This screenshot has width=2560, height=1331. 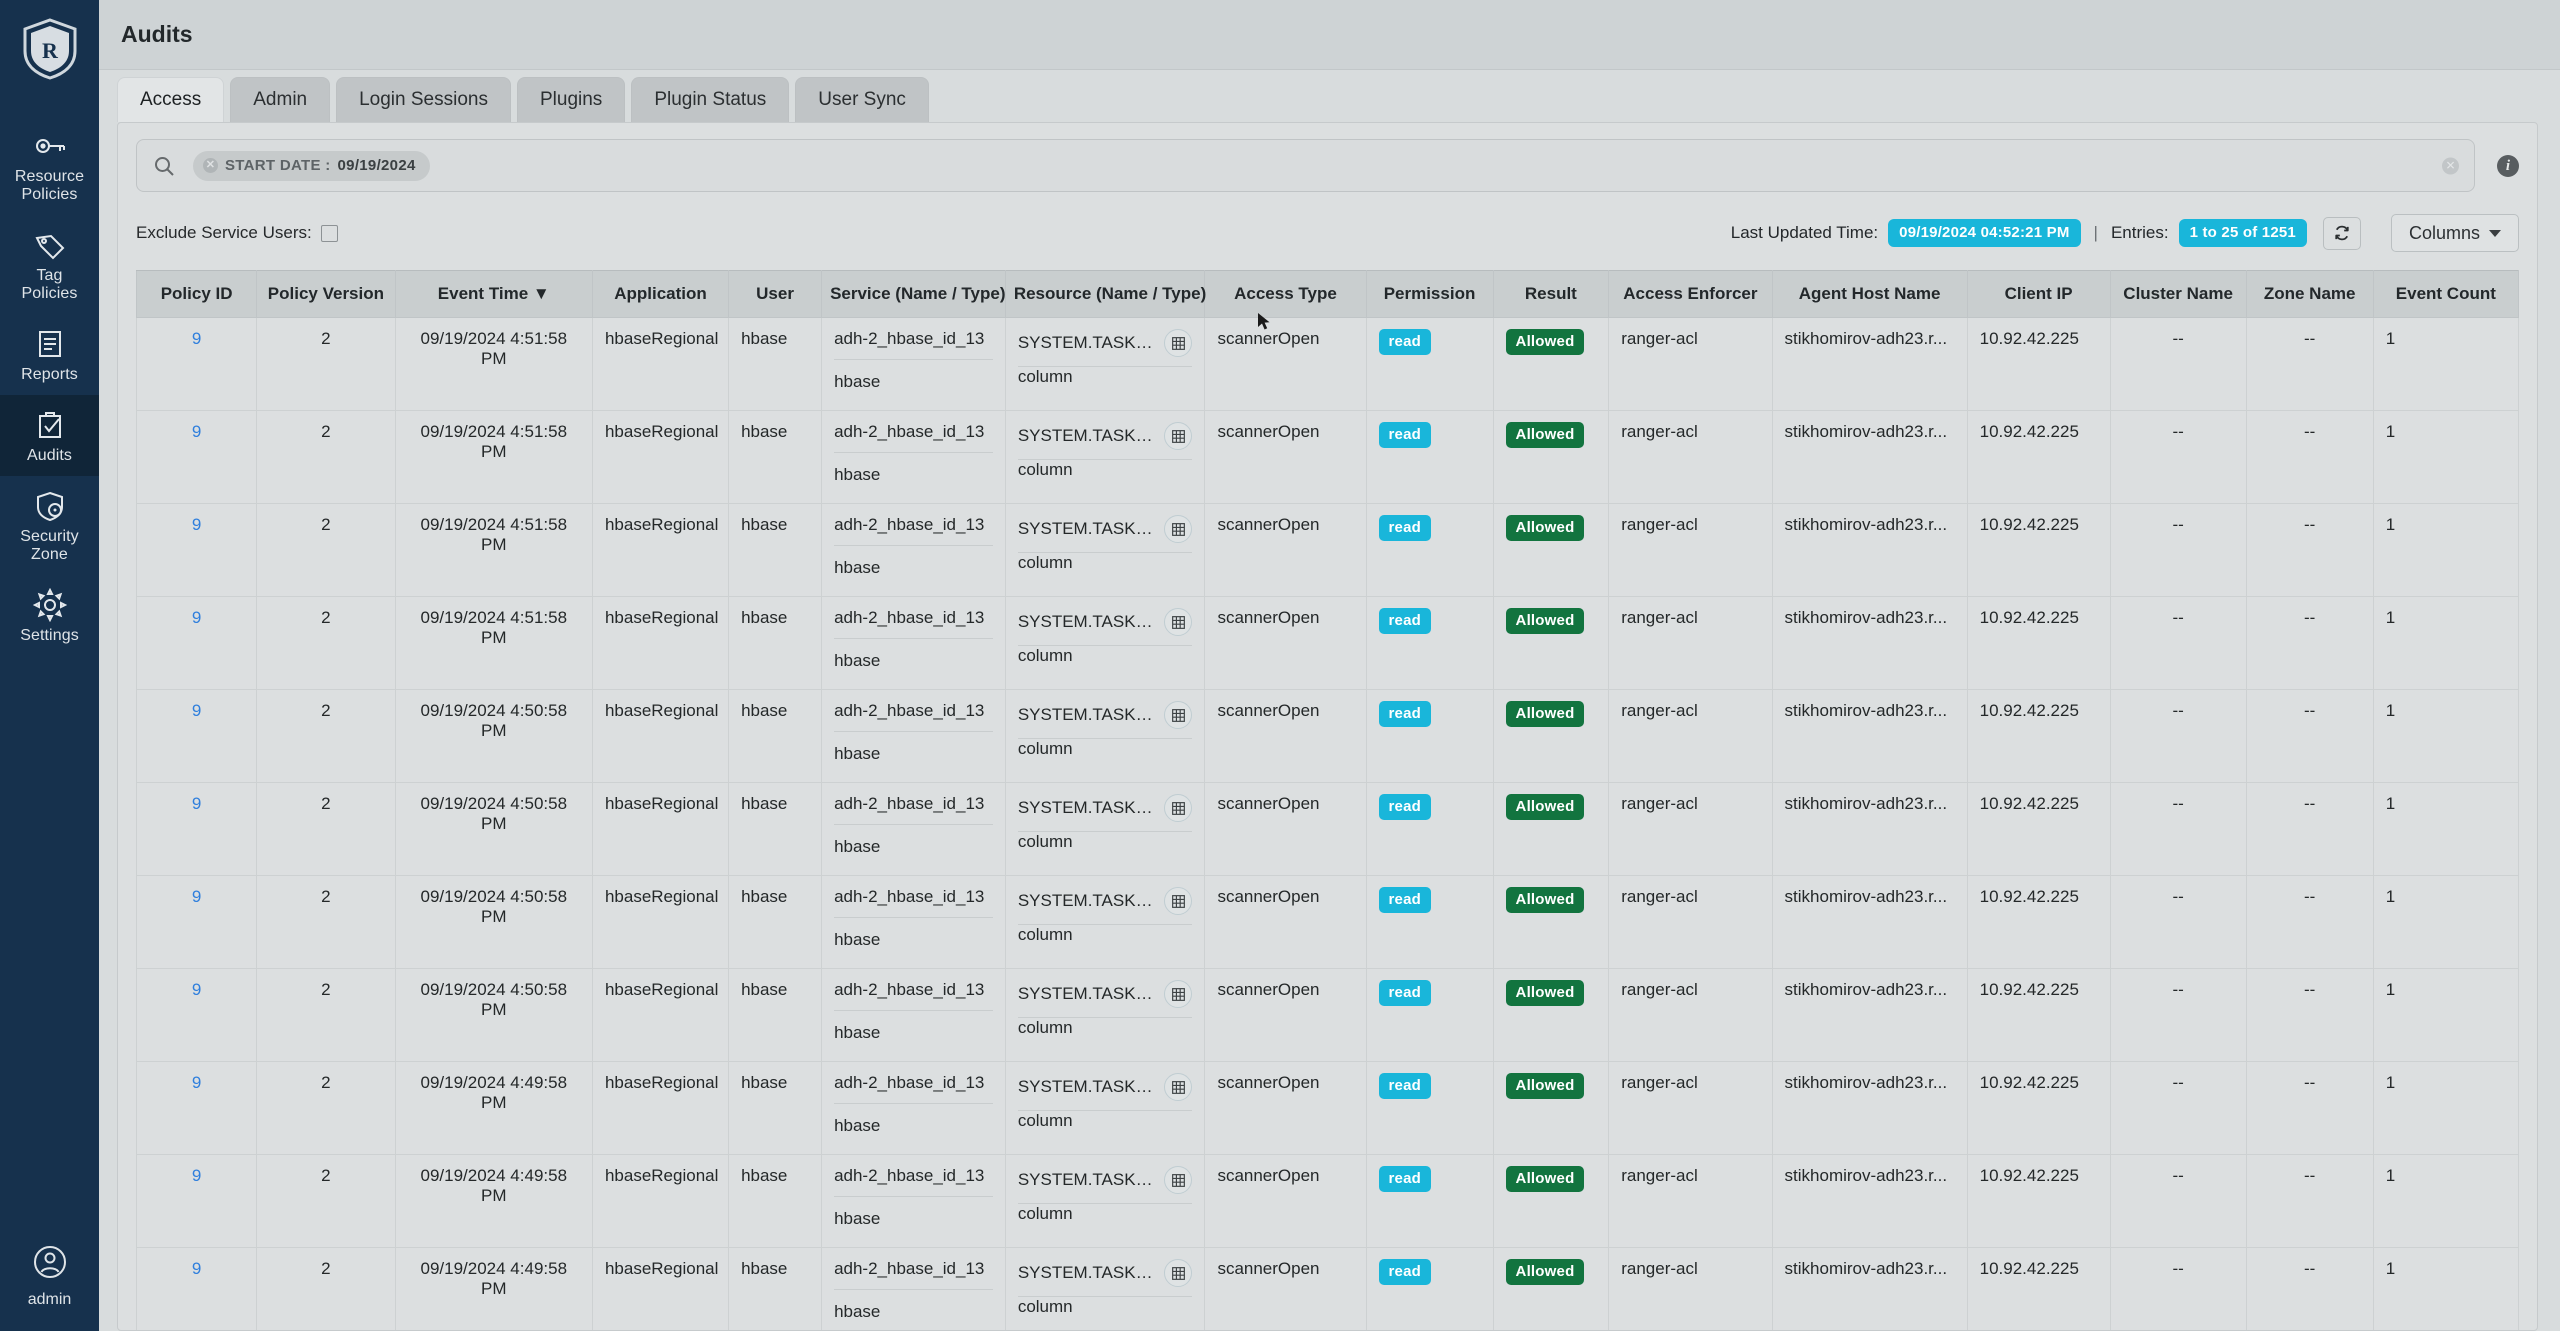 What do you see at coordinates (2450, 165) in the screenshot?
I see `clear-icon: ✕` at bounding box center [2450, 165].